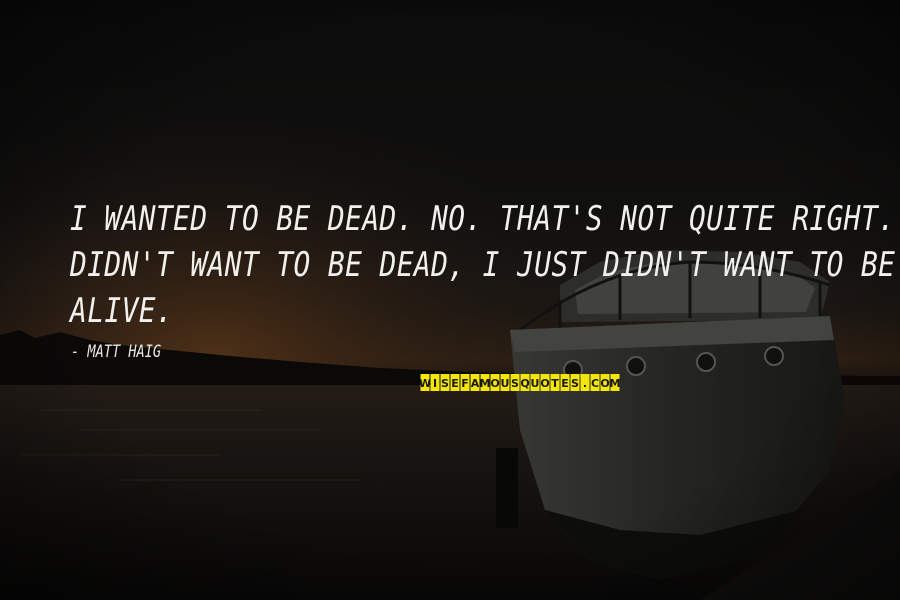 This screenshot has width=900, height=600. Describe the element at coordinates (465, 383) in the screenshot. I see `watermark-letter: F` at that location.